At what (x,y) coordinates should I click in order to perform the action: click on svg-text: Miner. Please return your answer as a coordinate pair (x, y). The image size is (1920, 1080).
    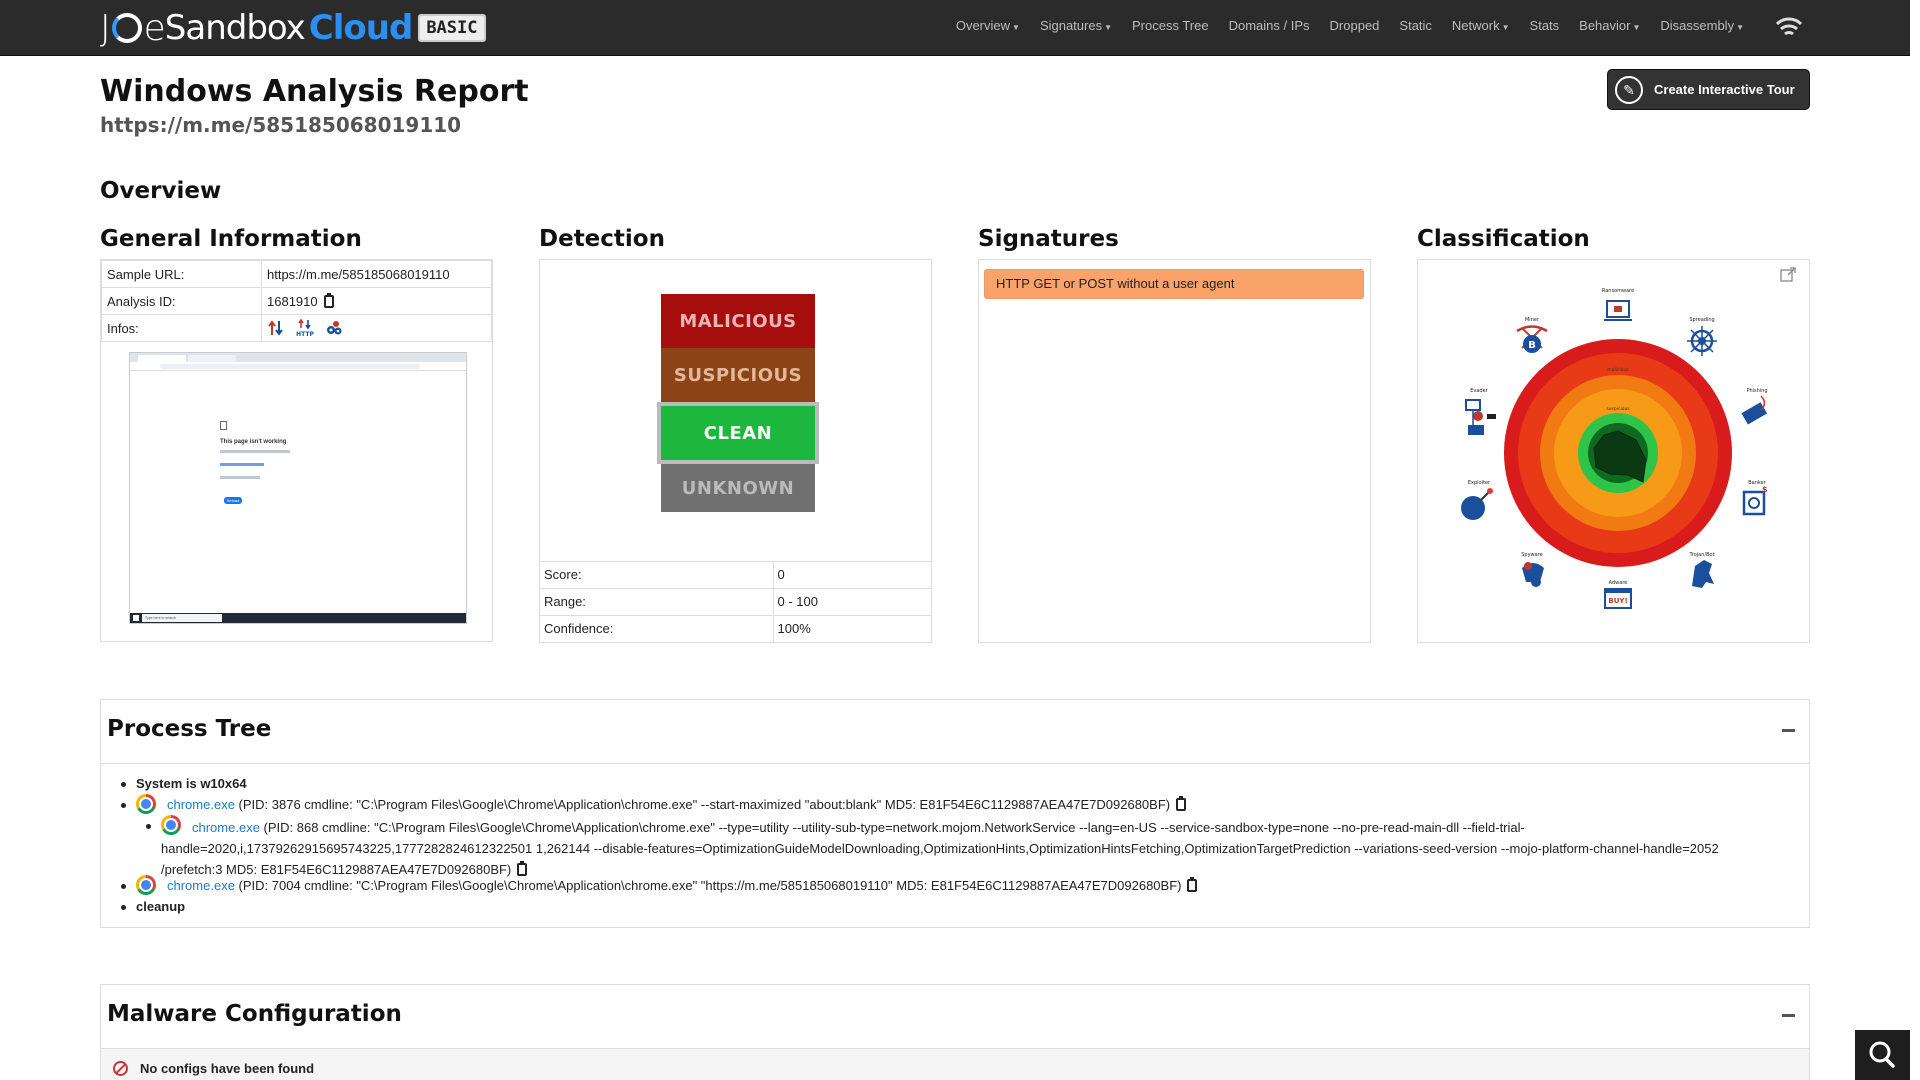
    Looking at the image, I should click on (1532, 320).